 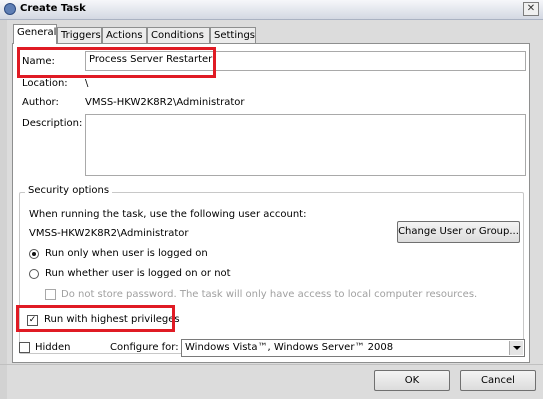 What do you see at coordinates (233, 35) in the screenshot?
I see `tab-settings: Settings` at bounding box center [233, 35].